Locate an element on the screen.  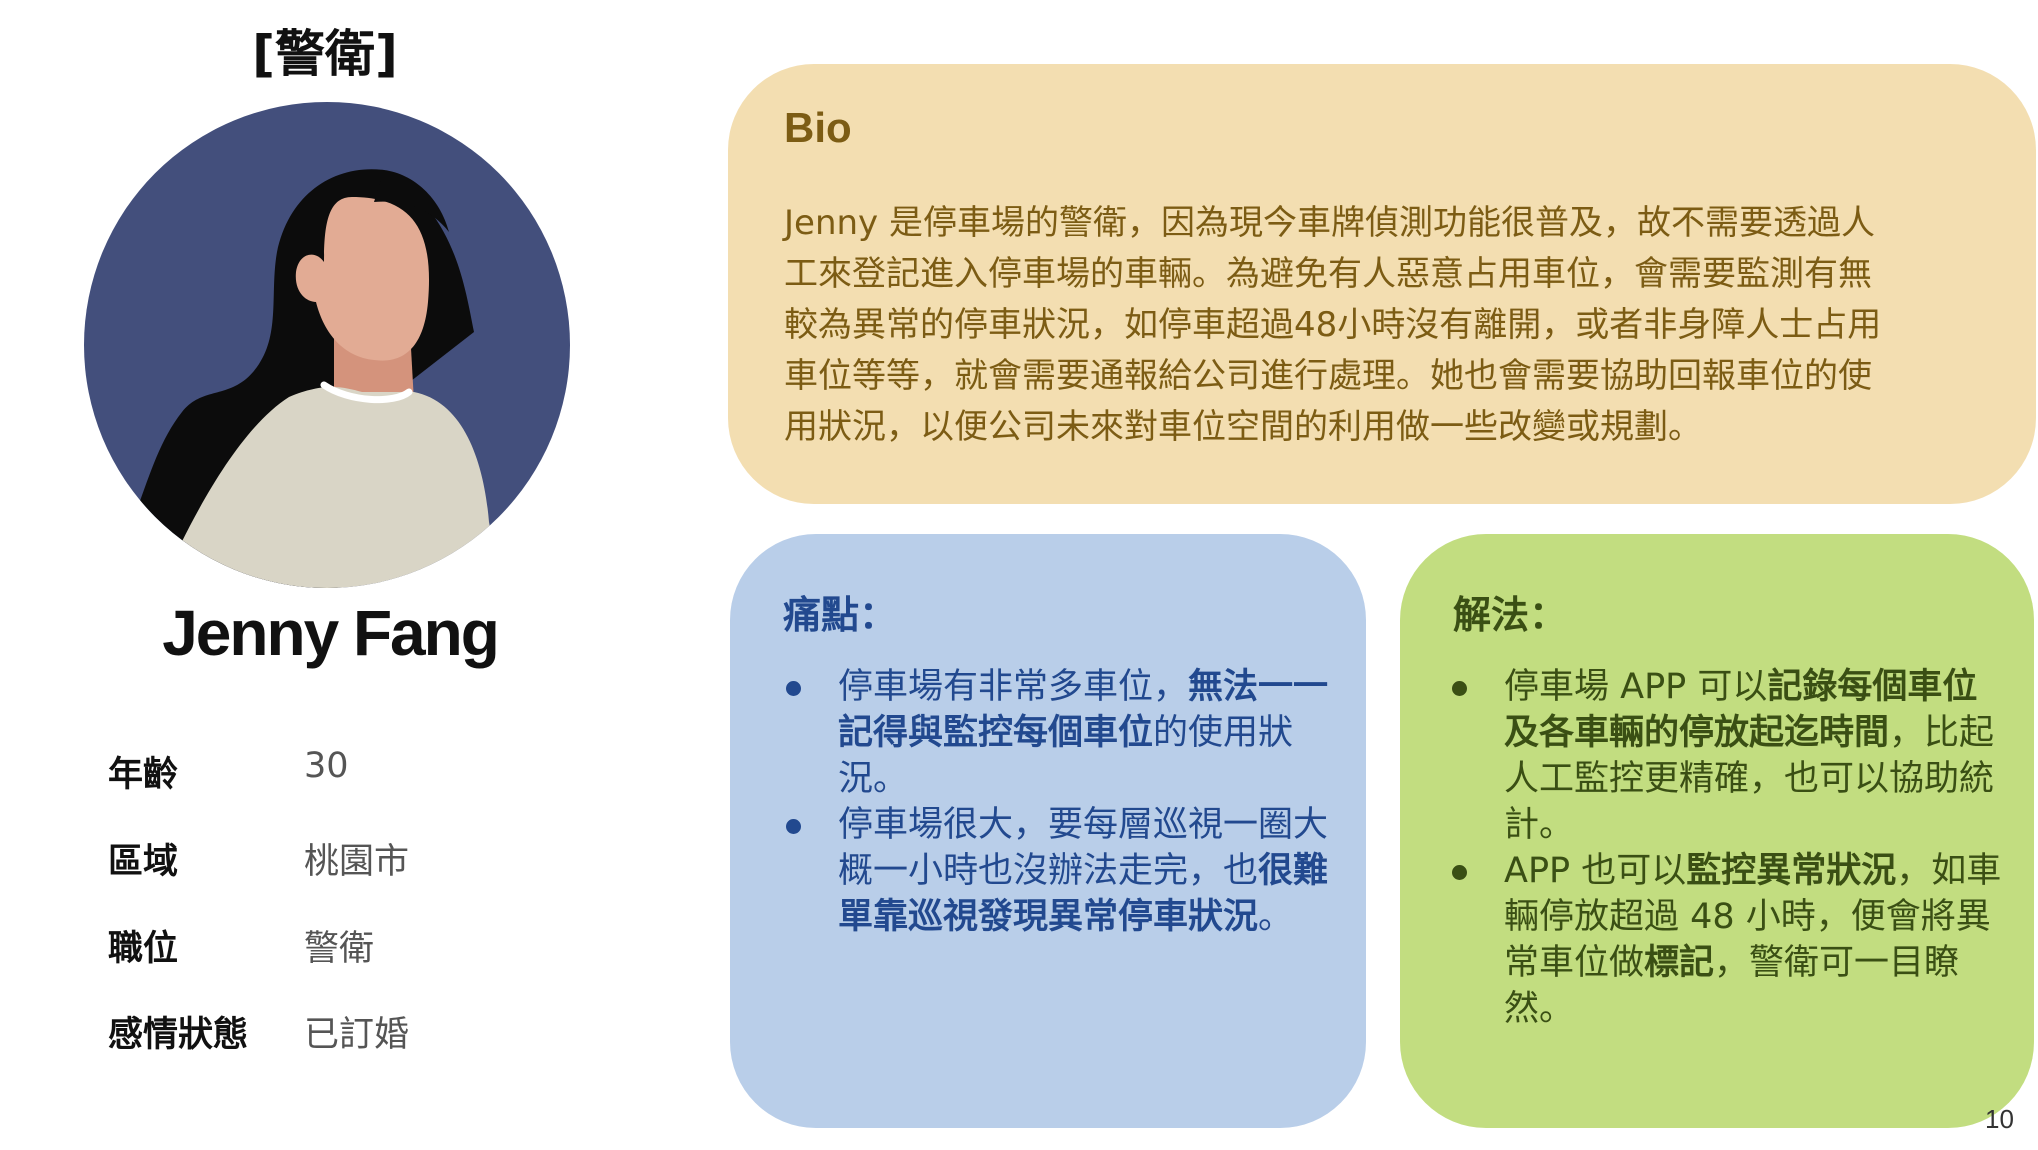
item-text: 。 is located at coordinates (1276, 917).